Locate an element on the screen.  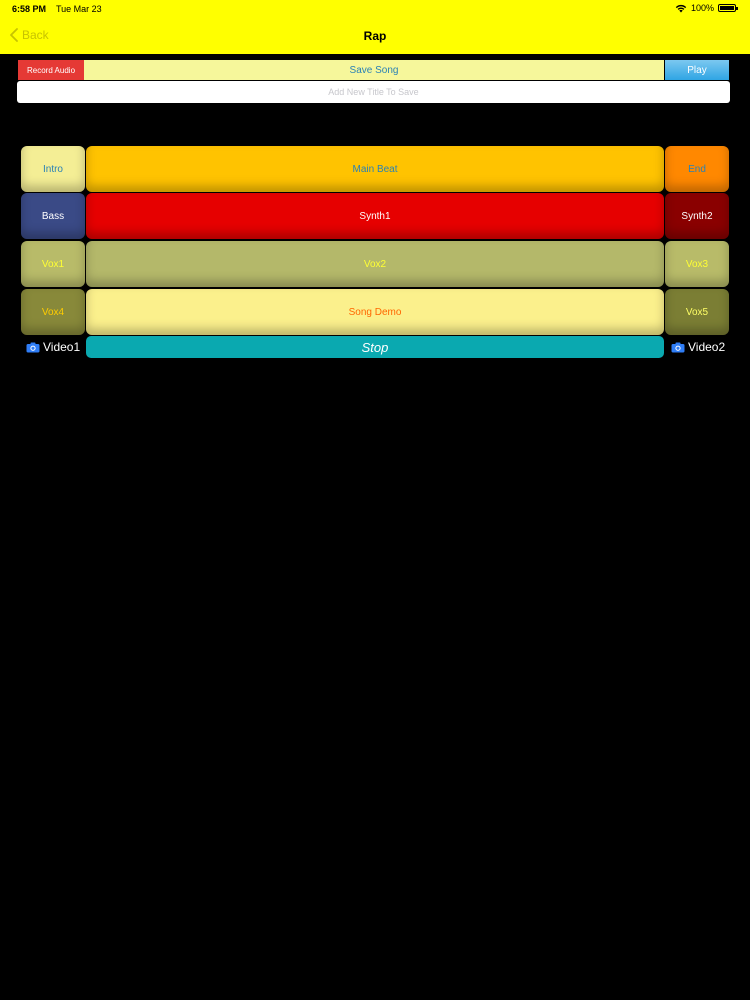
save-song-button: Save Song is located at coordinates (374, 70).